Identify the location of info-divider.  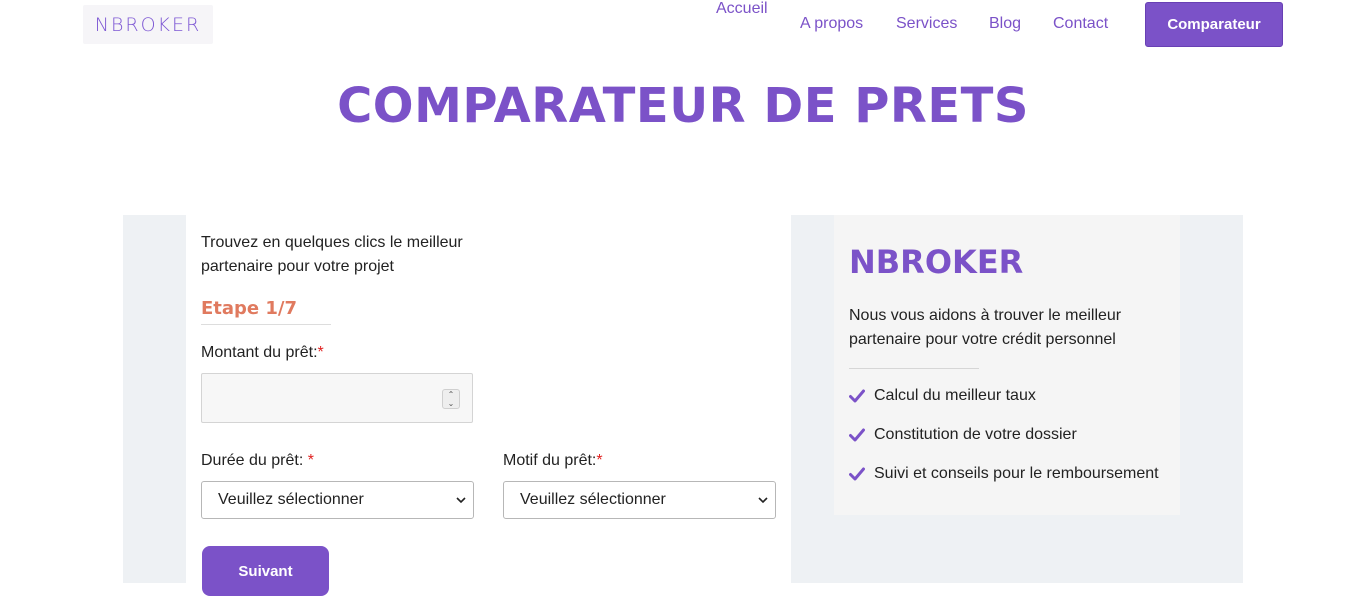
(914, 368).